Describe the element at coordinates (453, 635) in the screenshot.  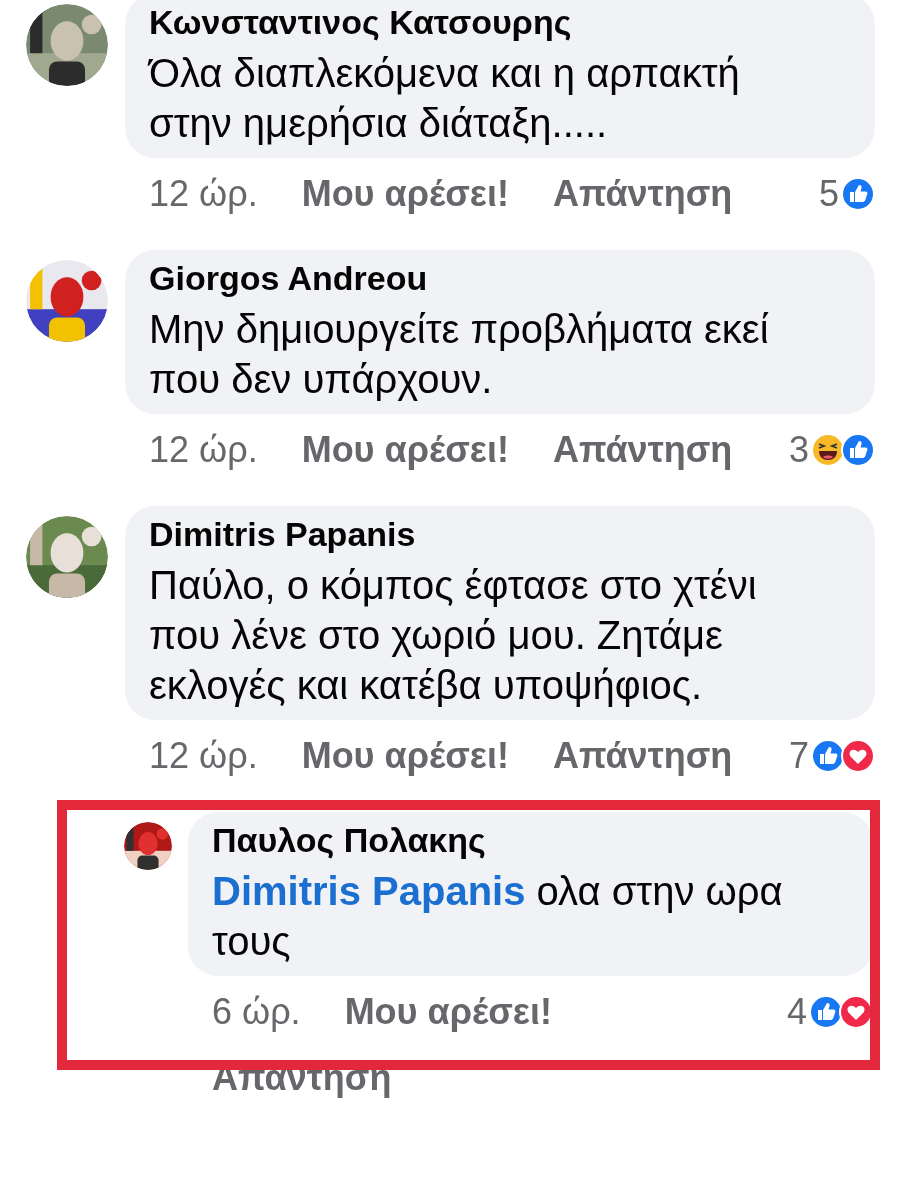
I see `comment-text: Παύλο, ο κόμπος έφτασε στο χτένι που λένε στο χωριό μου. Ζητάμε εκλογές και κατέβα υποψήφιος.` at that location.